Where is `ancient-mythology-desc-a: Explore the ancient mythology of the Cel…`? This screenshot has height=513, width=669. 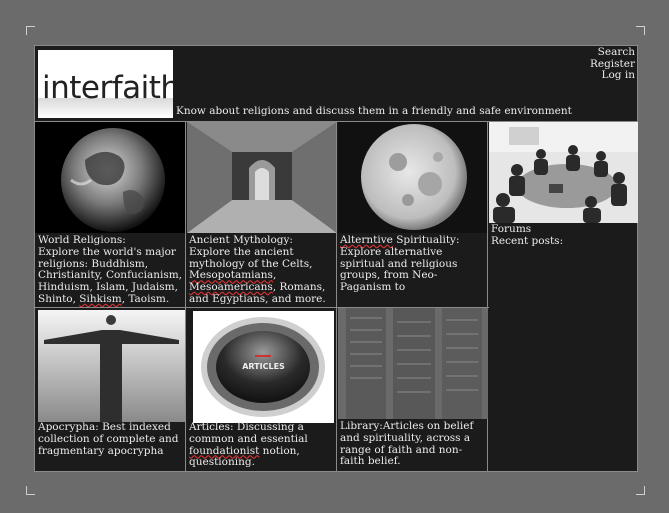 ancient-mythology-desc-a: Explore the ancient mythology of the Cel… is located at coordinates (251, 257).